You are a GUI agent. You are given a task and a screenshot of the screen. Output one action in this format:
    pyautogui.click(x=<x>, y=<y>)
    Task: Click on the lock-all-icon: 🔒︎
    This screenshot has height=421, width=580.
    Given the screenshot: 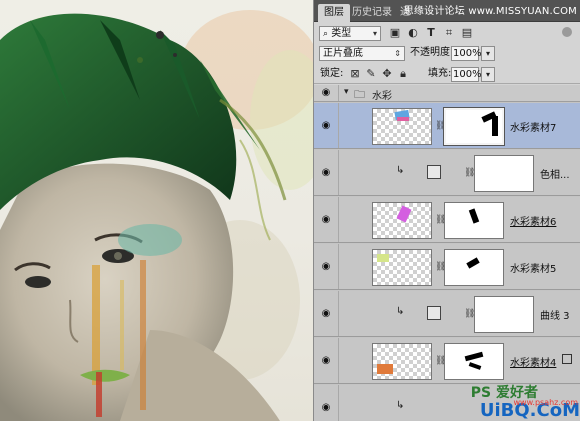 What is the action you would take?
    pyautogui.click(x=403, y=74)
    